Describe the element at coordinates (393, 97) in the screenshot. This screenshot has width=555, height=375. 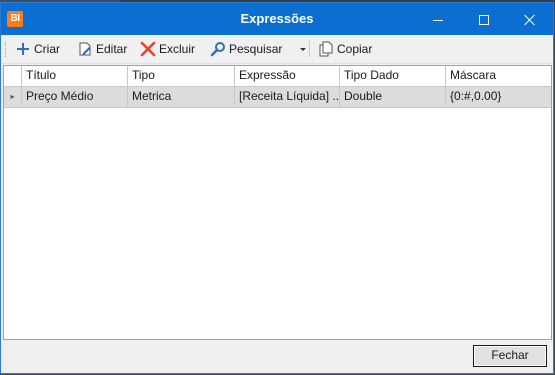
I see `cell-tipo-dado: Double` at that location.